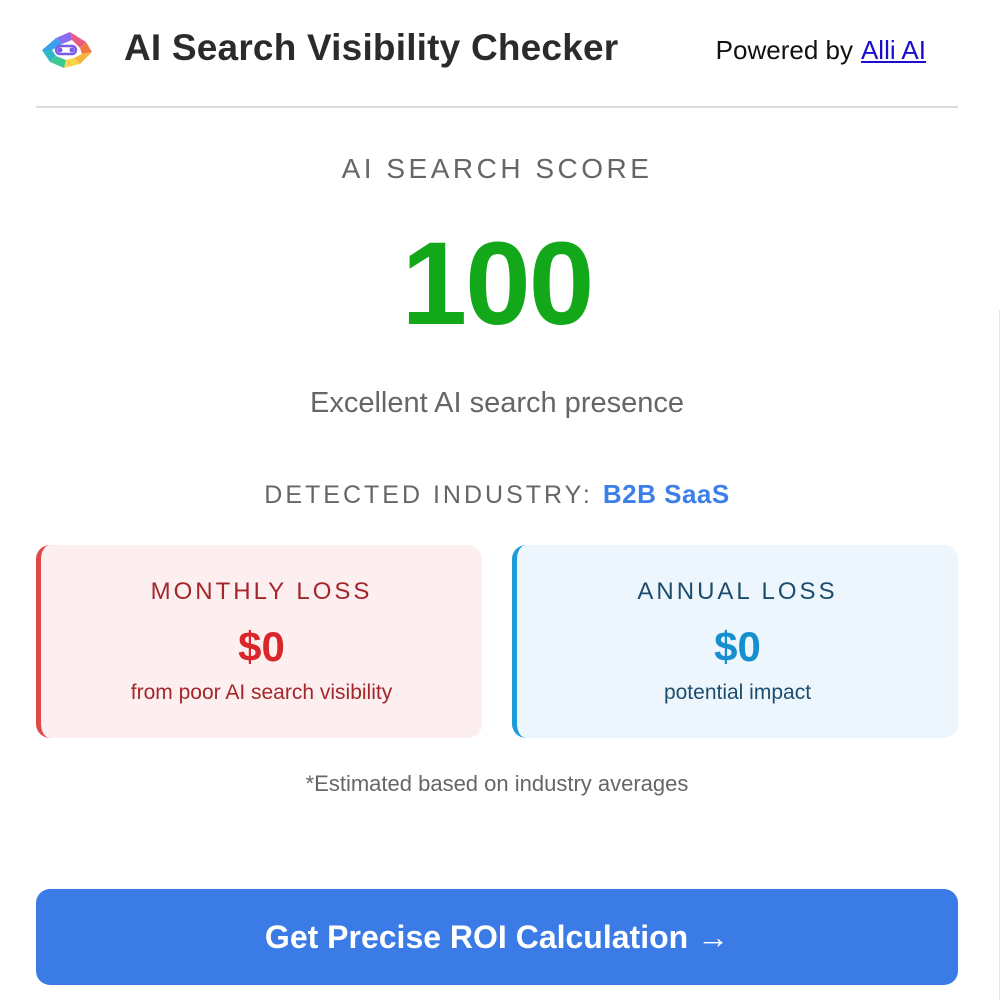 The image size is (1000, 1000). I want to click on annual-loss-card: ANNUAL LOSS $0 potential impact, so click(735, 641).